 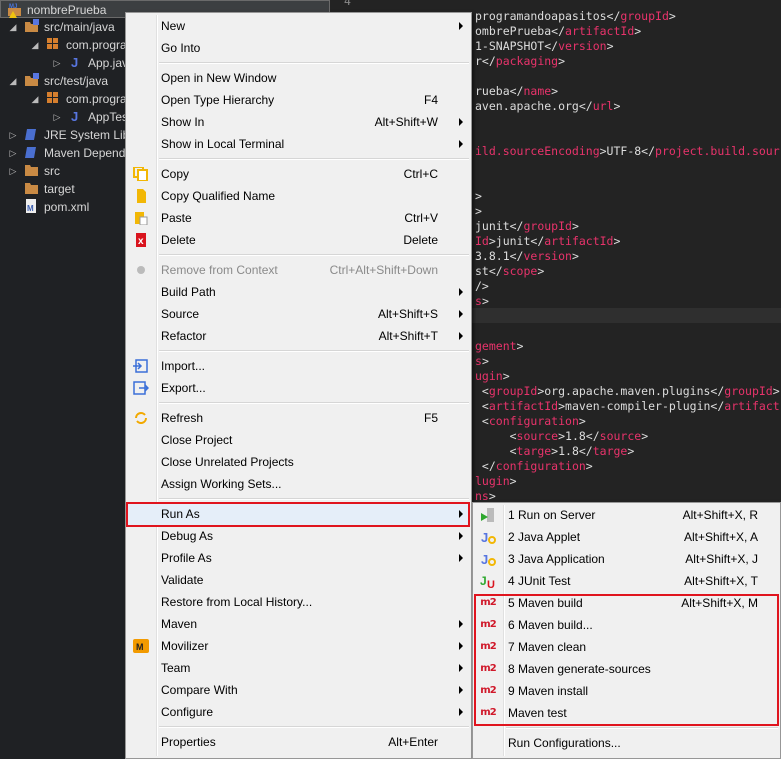 What do you see at coordinates (579, 436) in the screenshot?
I see `code-token: >1.8</` at bounding box center [579, 436].